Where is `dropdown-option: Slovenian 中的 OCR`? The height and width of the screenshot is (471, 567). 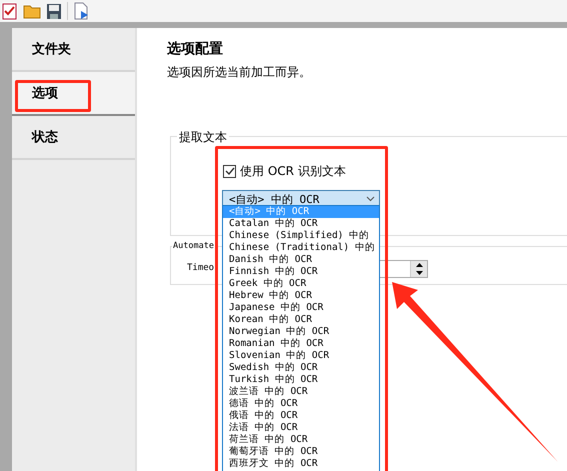 dropdown-option: Slovenian 中的 OCR is located at coordinates (301, 356).